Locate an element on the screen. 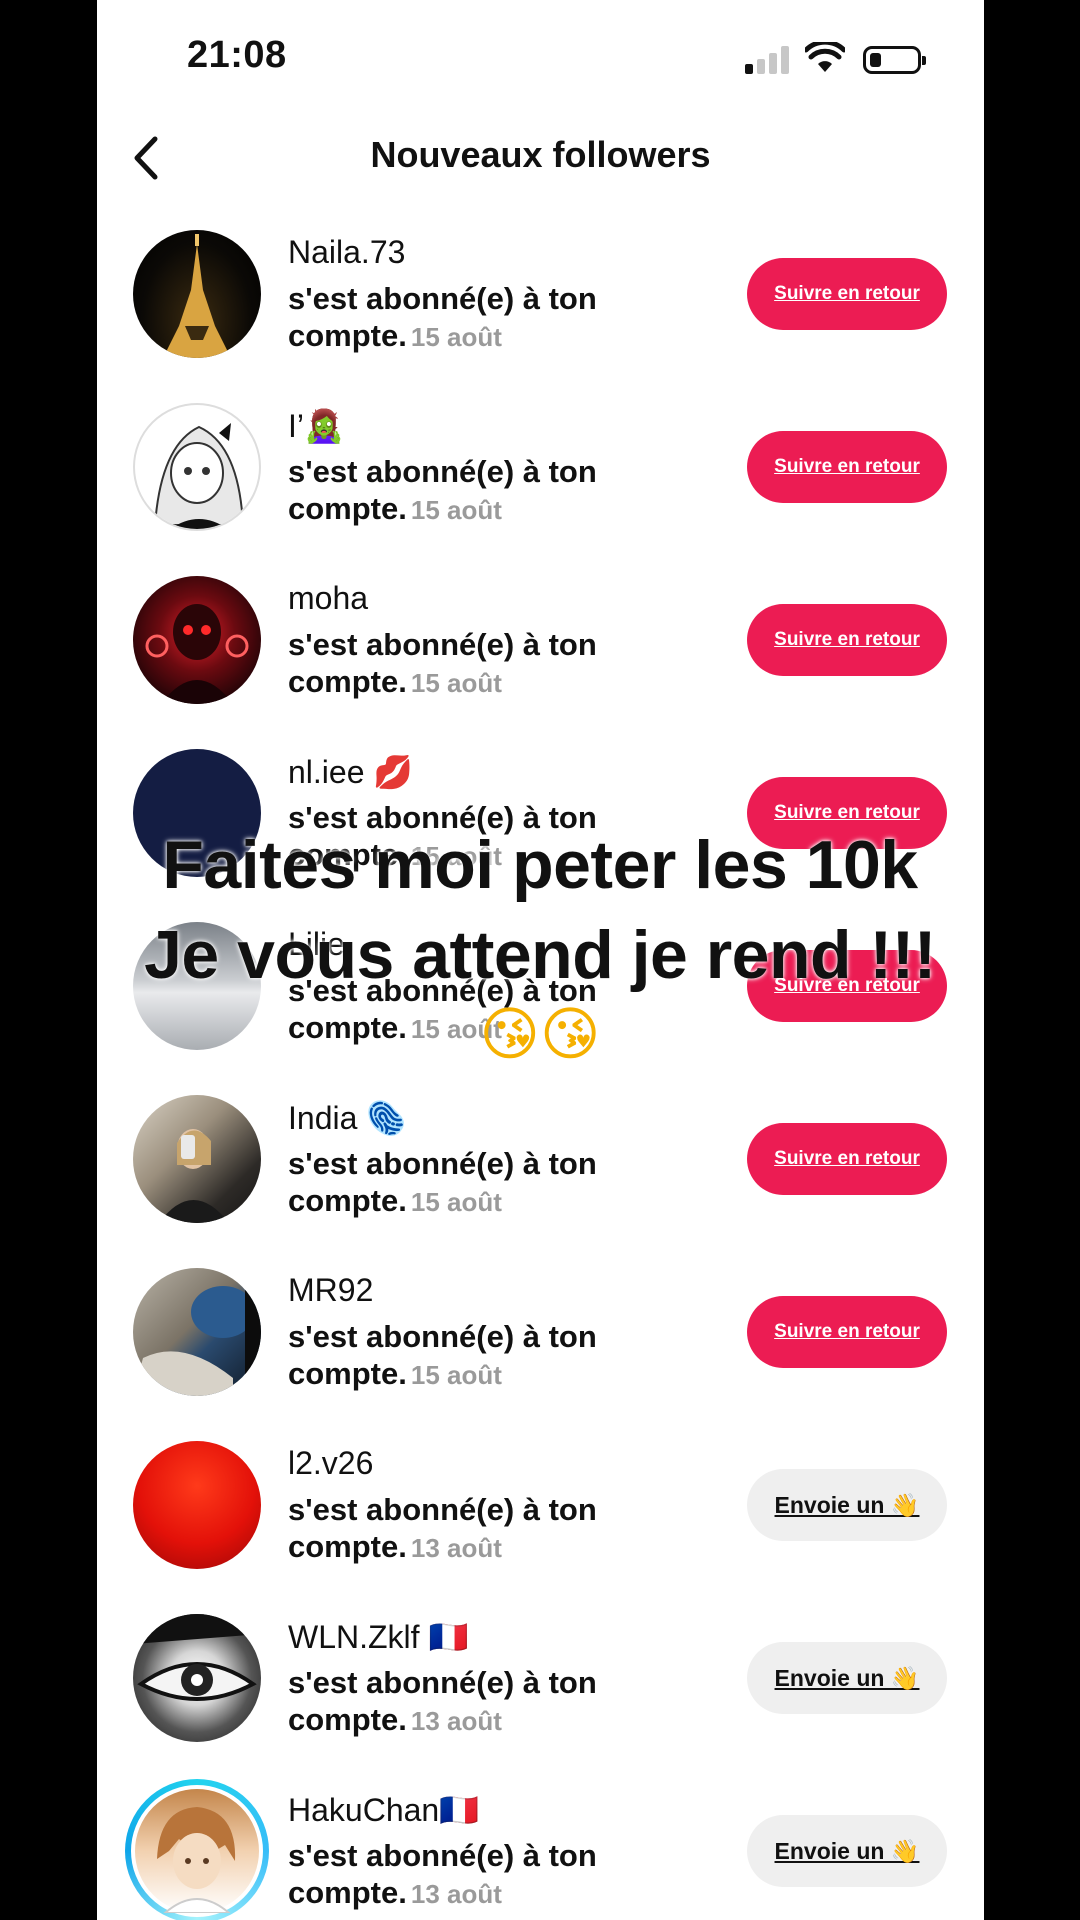  wifi-icon is located at coordinates (825, 57).